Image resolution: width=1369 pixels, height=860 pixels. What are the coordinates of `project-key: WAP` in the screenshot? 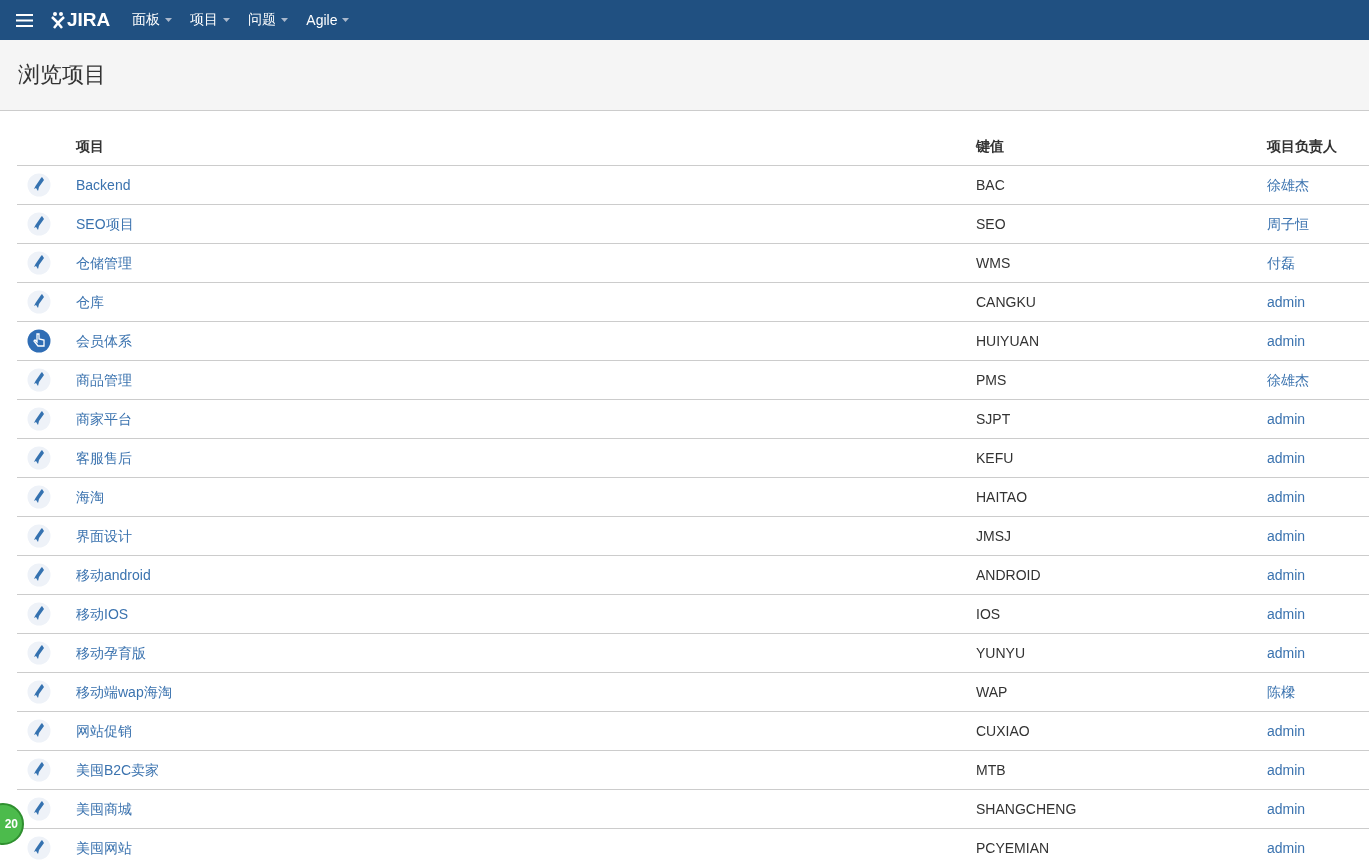 It's located at (1121, 692).